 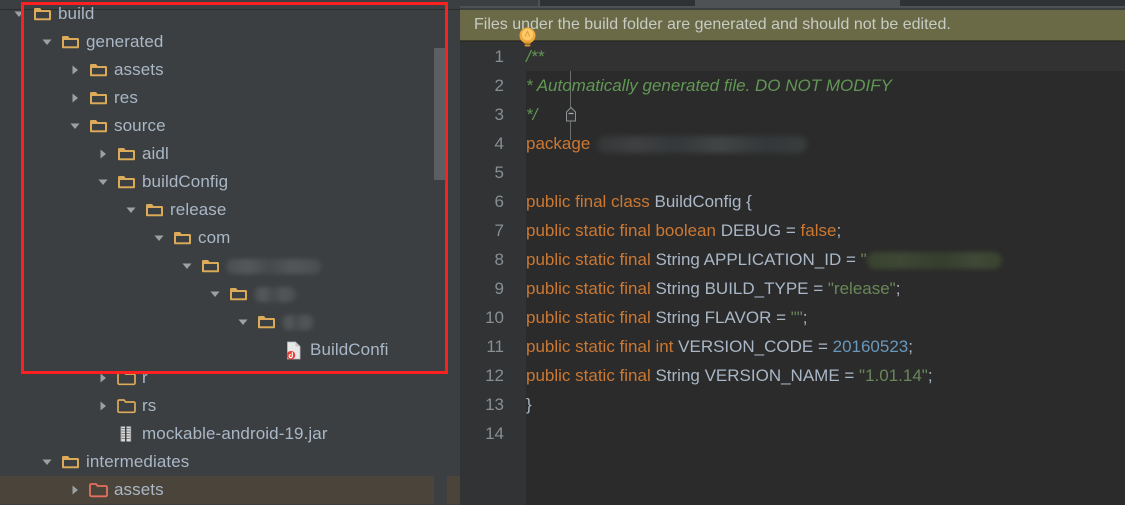 I want to click on tree-row: aidl, so click(x=230, y=154).